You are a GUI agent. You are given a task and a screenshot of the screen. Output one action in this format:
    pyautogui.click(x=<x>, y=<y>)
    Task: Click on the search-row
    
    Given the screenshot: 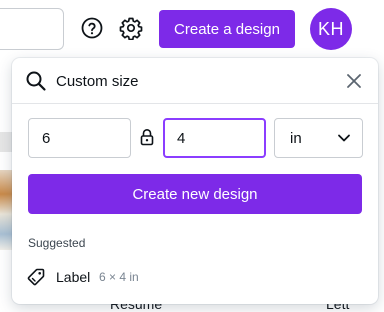 What is the action you would take?
    pyautogui.click(x=195, y=81)
    